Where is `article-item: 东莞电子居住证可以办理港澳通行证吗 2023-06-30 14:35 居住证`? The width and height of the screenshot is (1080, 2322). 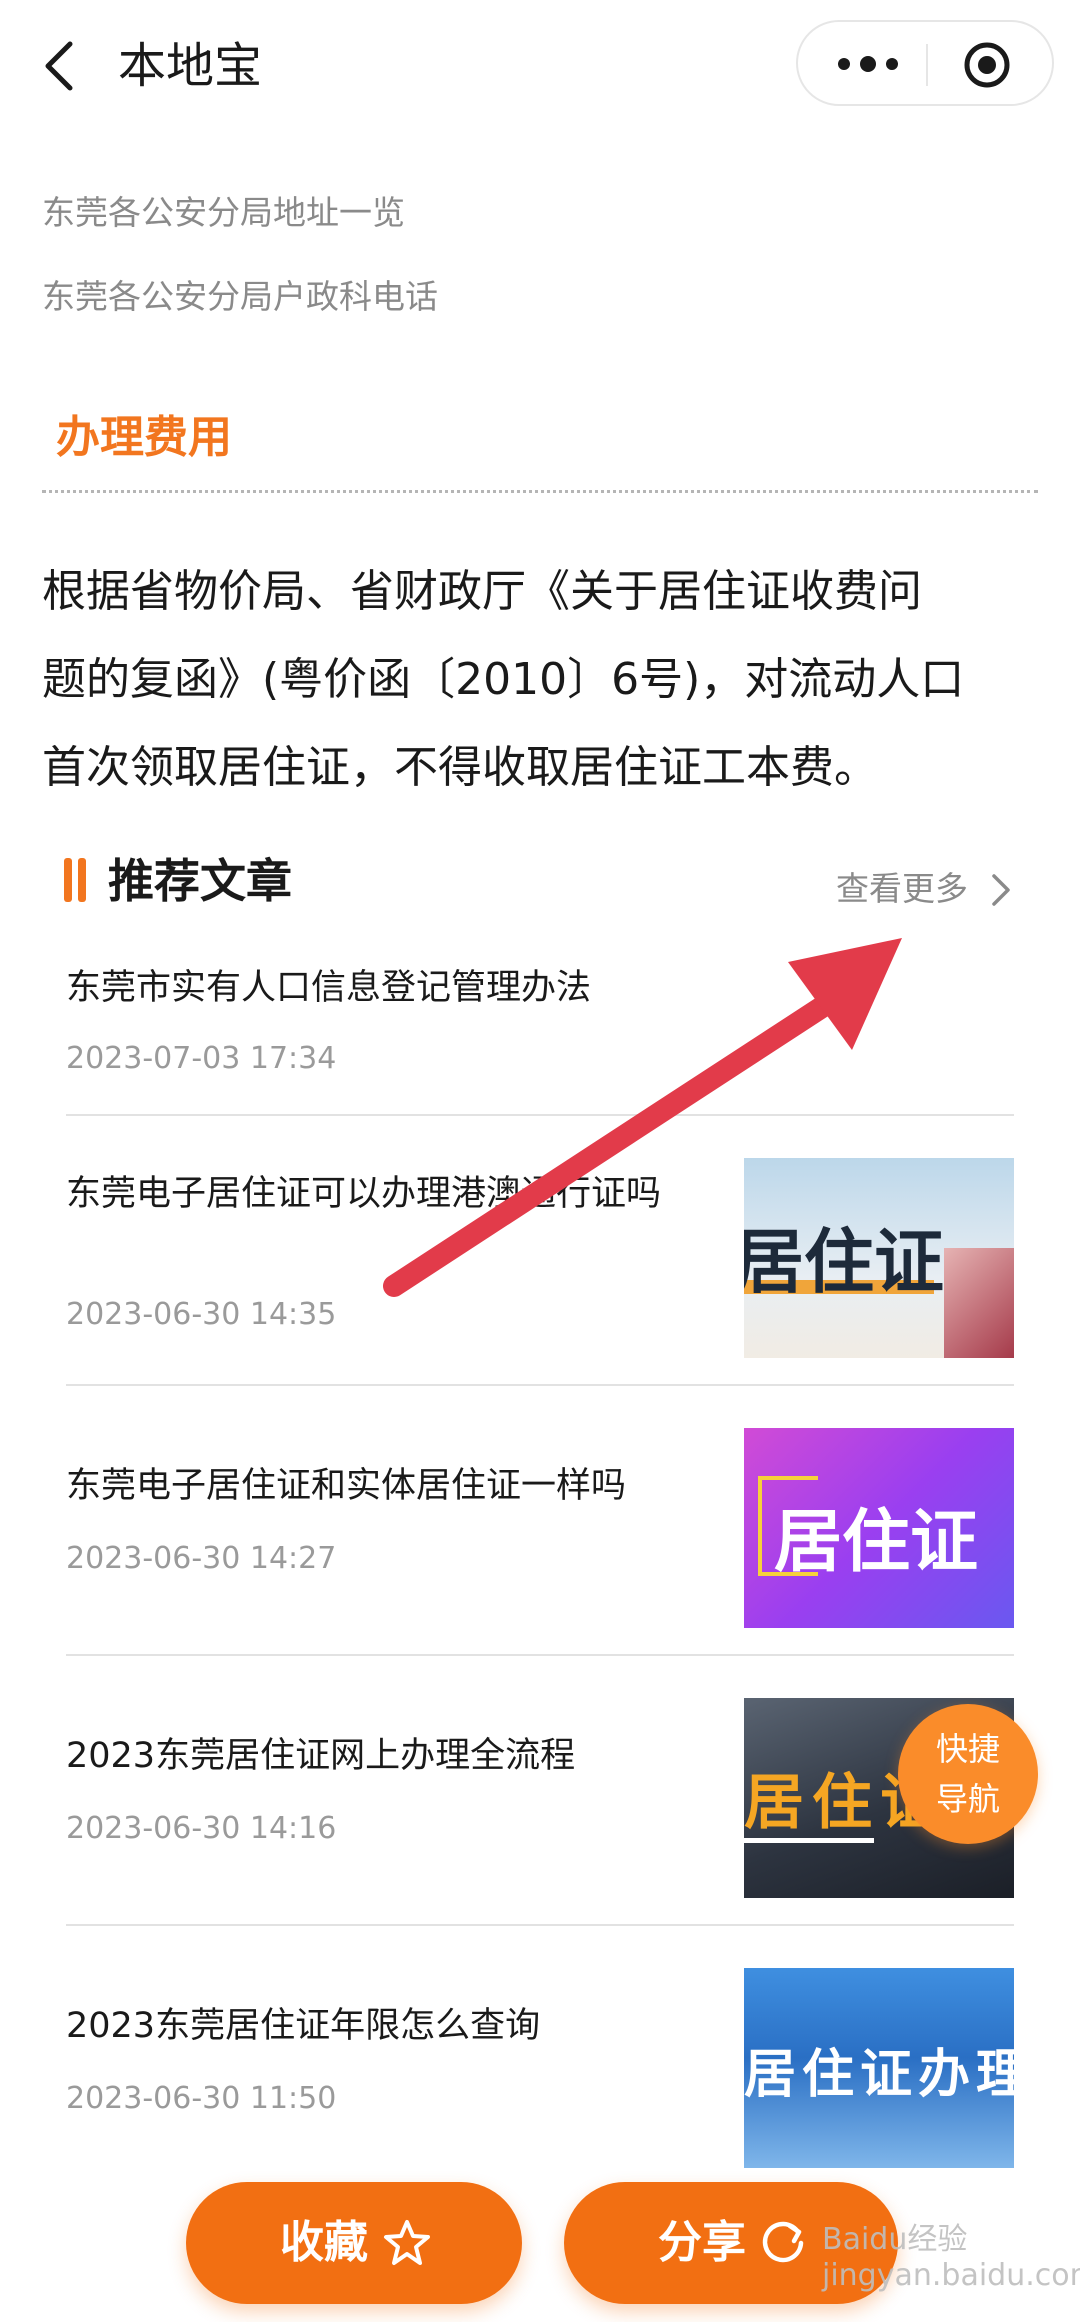 article-item: 东莞电子居住证可以办理港澳通行证吗 2023-06-30 14:35 居住证 is located at coordinates (540, 1251).